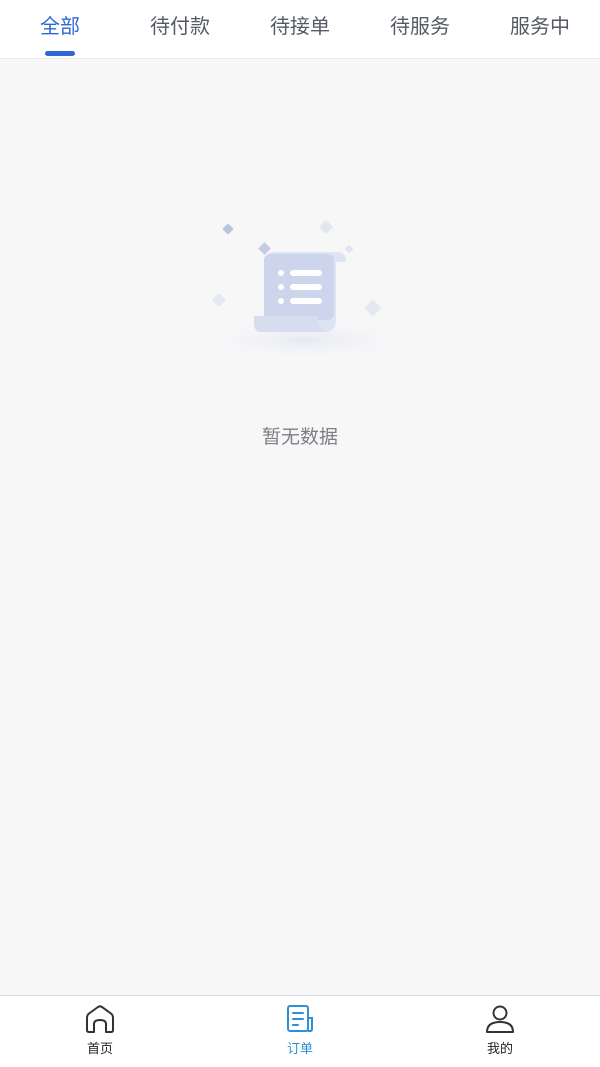  Describe the element at coordinates (540, 29) in the screenshot. I see `tab-in-service: 服务中` at that location.